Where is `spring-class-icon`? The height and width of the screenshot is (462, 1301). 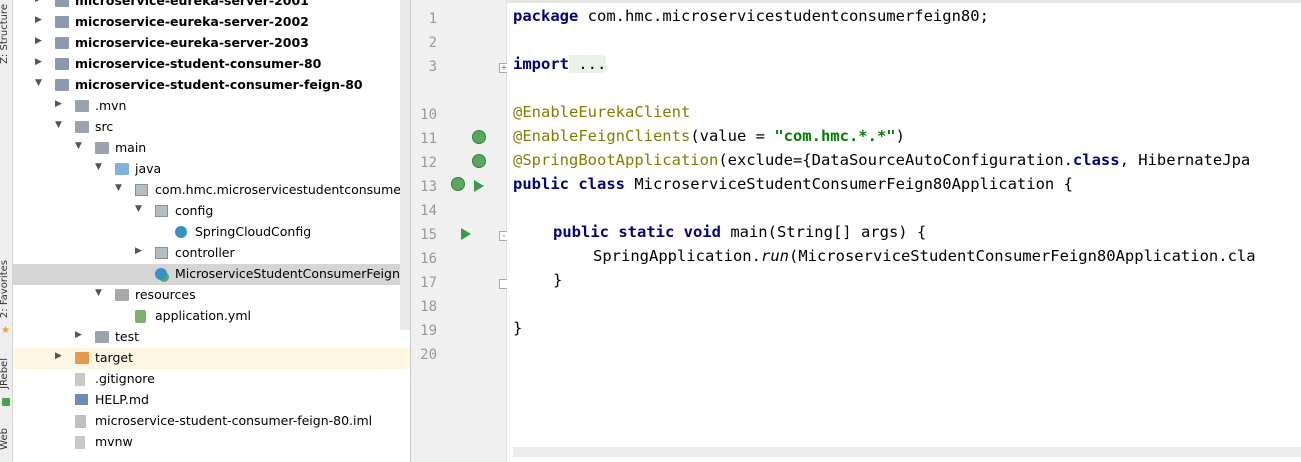
spring-class-icon is located at coordinates (161, 274).